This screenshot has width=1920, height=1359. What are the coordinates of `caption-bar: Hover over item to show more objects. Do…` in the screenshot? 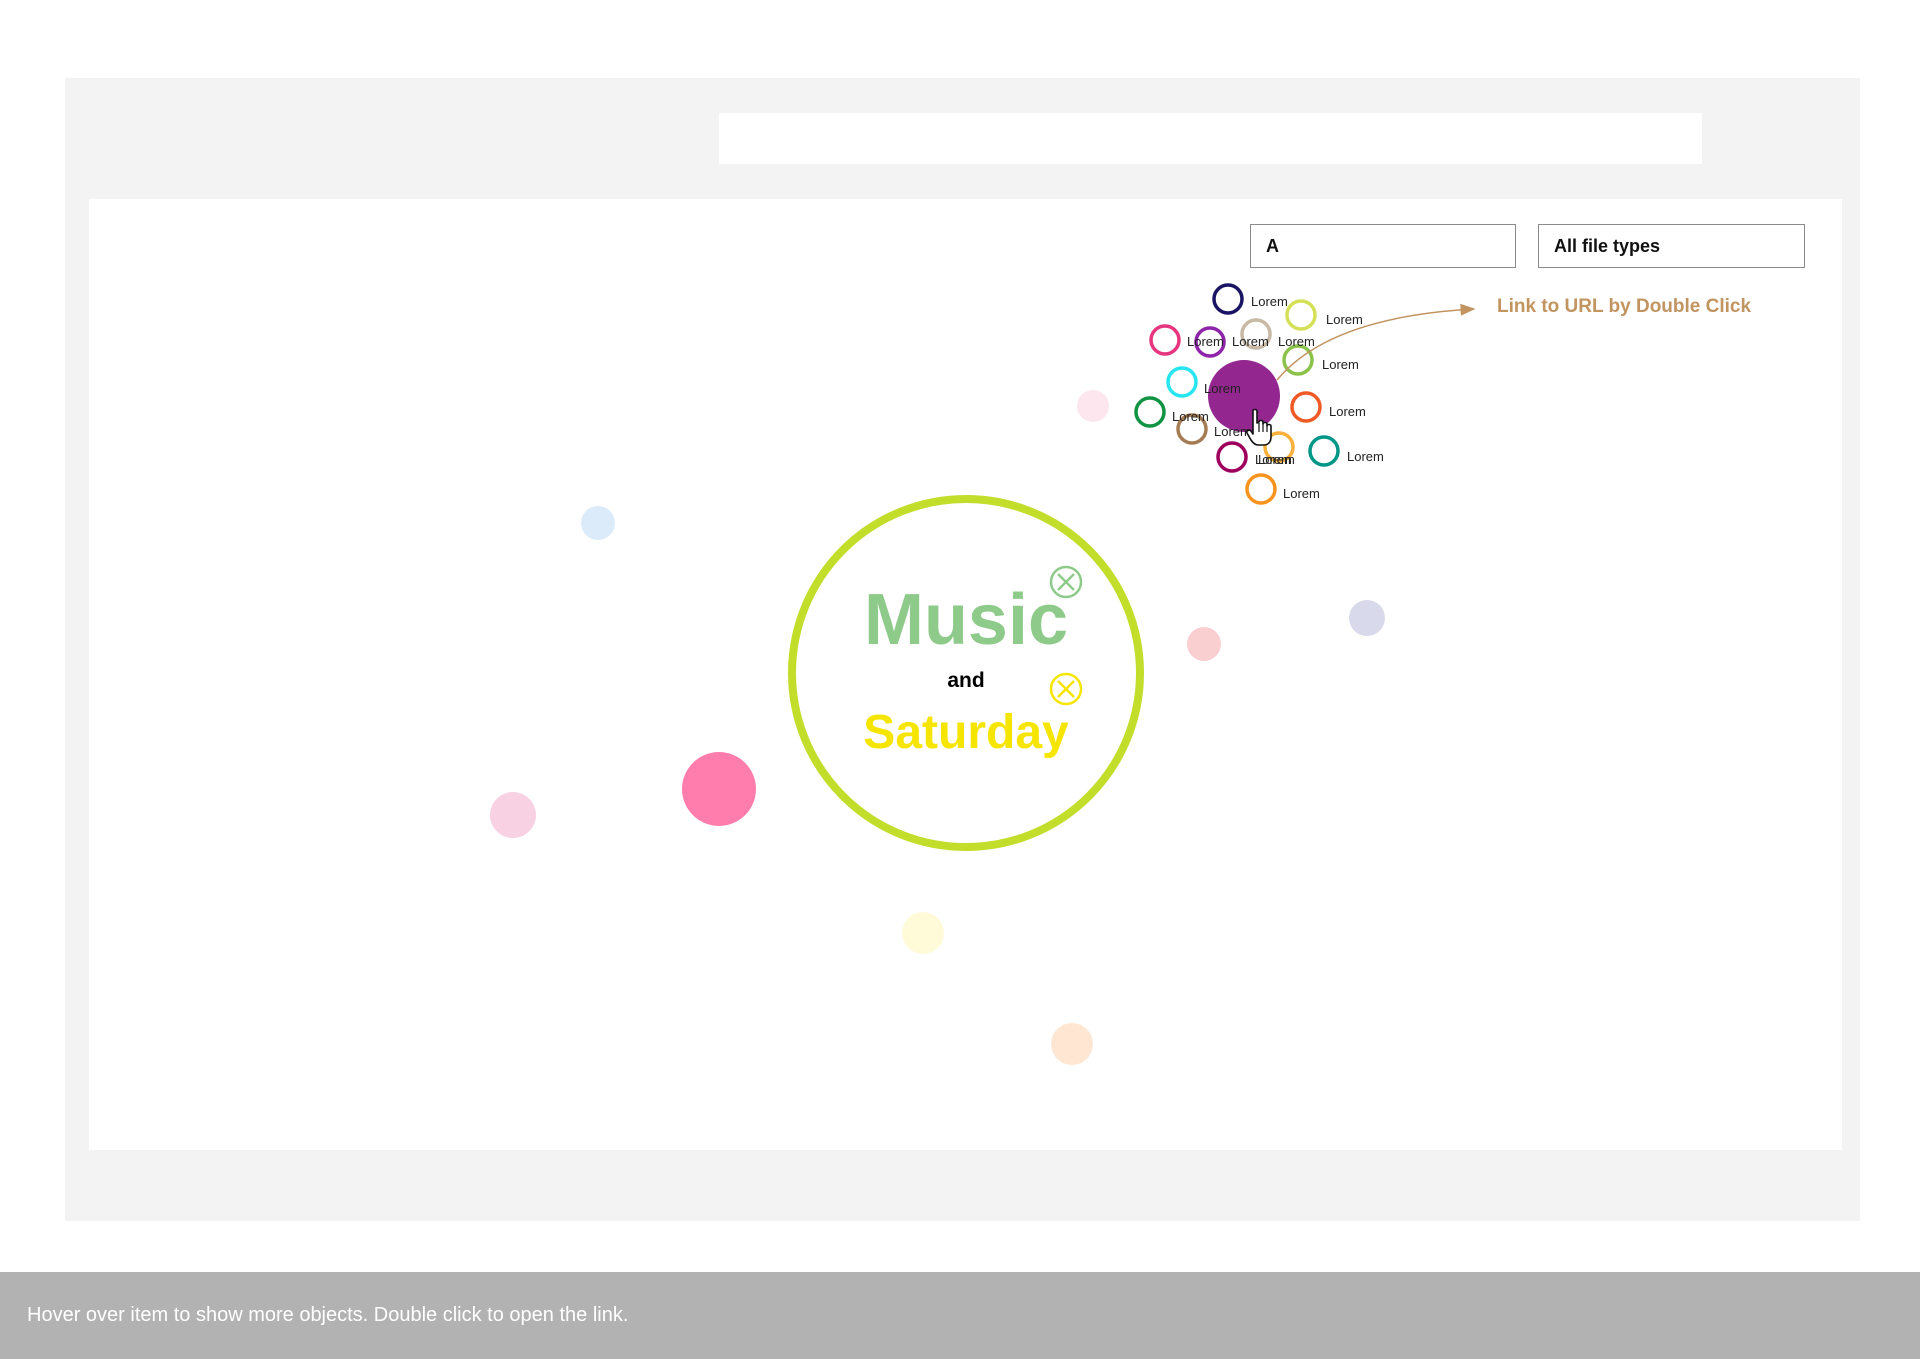 It's located at (960, 1315).